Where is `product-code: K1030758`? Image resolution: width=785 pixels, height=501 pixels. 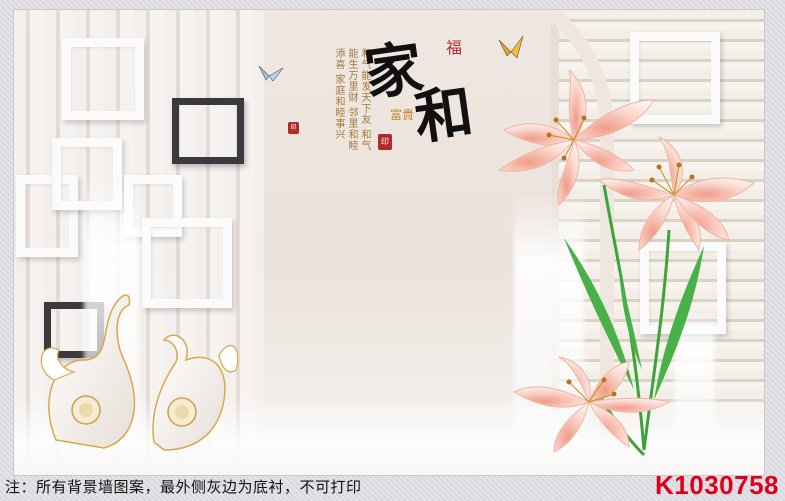 product-code: K1030758 is located at coordinates (717, 485).